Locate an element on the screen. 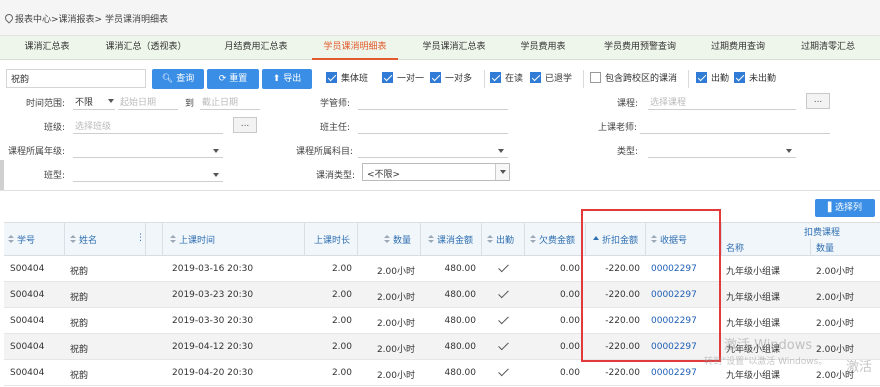 The width and height of the screenshot is (880, 387). tab-student-fee: 学员费用表 is located at coordinates (543, 48).